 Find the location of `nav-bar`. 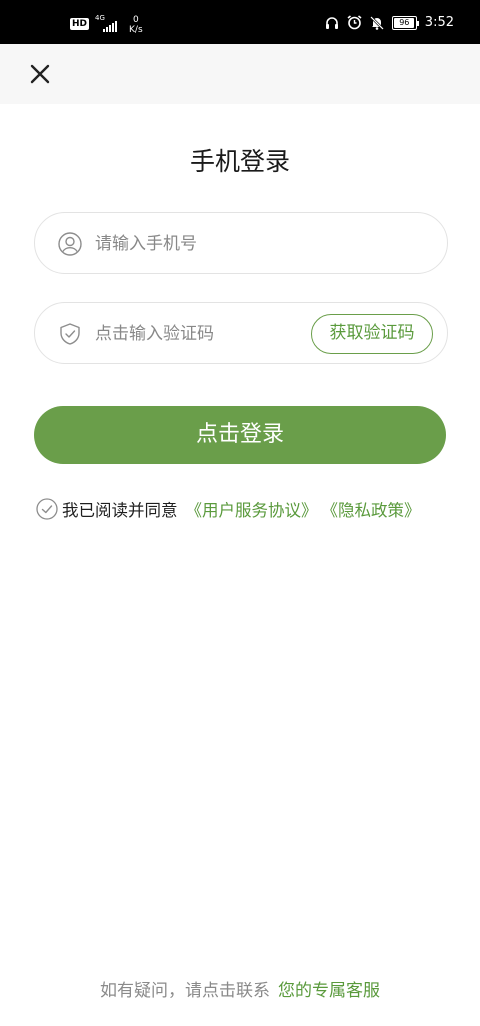

nav-bar is located at coordinates (240, 74).